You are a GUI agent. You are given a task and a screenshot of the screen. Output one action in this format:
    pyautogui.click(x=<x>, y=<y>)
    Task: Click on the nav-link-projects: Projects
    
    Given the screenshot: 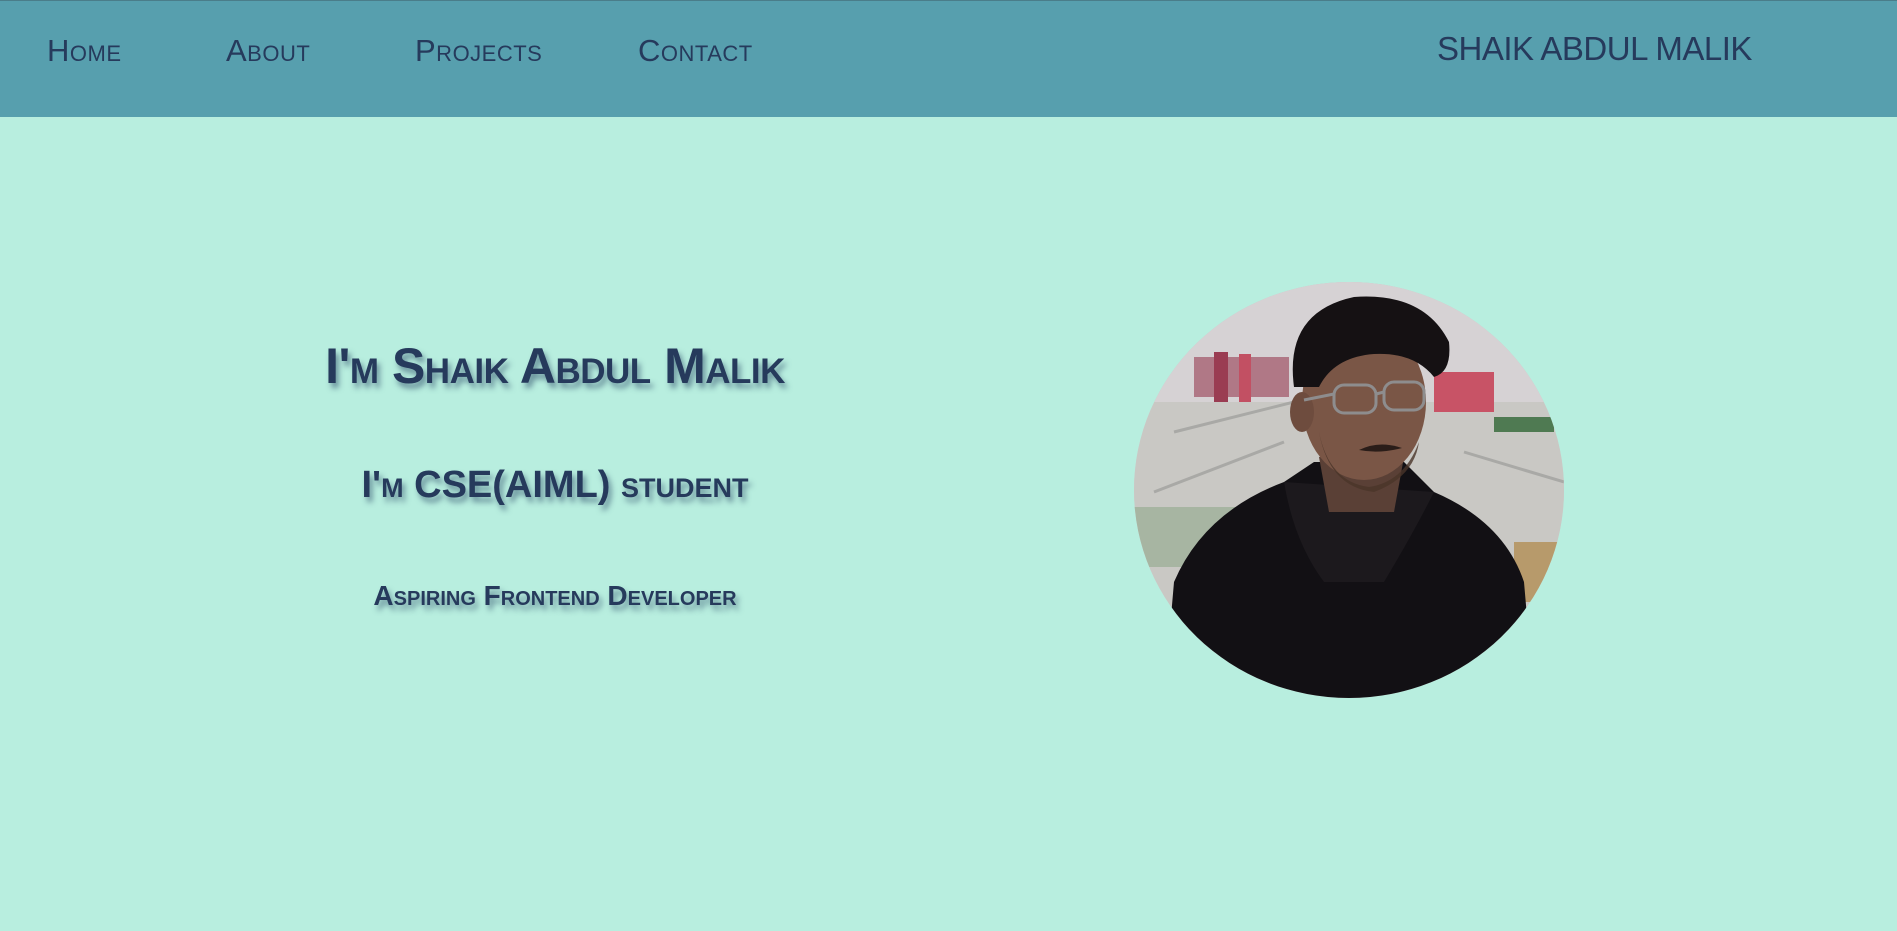 What is the action you would take?
    pyautogui.click(x=478, y=51)
    